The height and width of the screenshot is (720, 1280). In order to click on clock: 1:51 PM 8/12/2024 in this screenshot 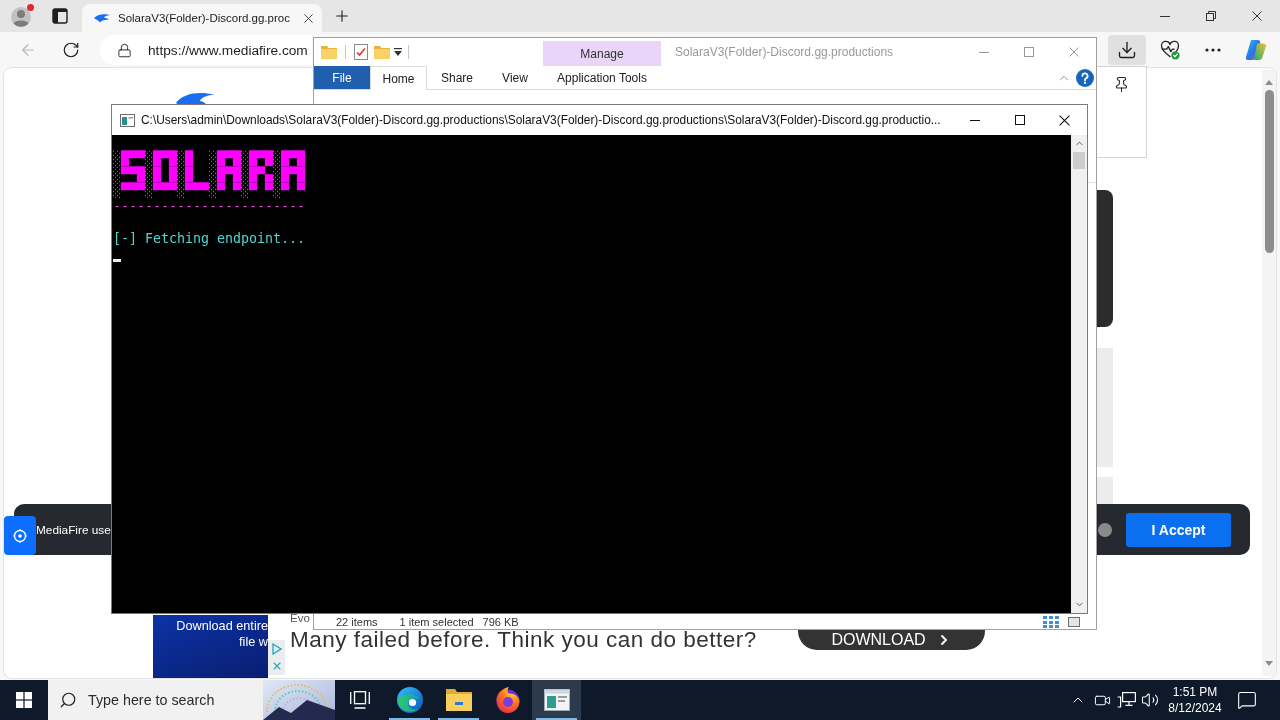, I will do `click(1195, 700)`.